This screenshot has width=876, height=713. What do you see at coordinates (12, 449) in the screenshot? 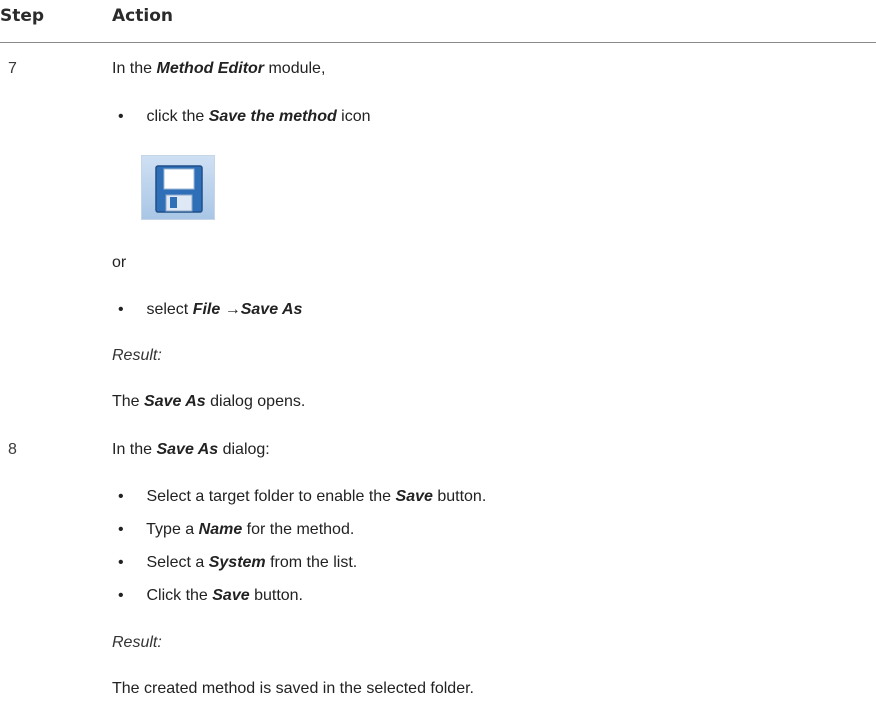
I see `step-number: 8` at bounding box center [12, 449].